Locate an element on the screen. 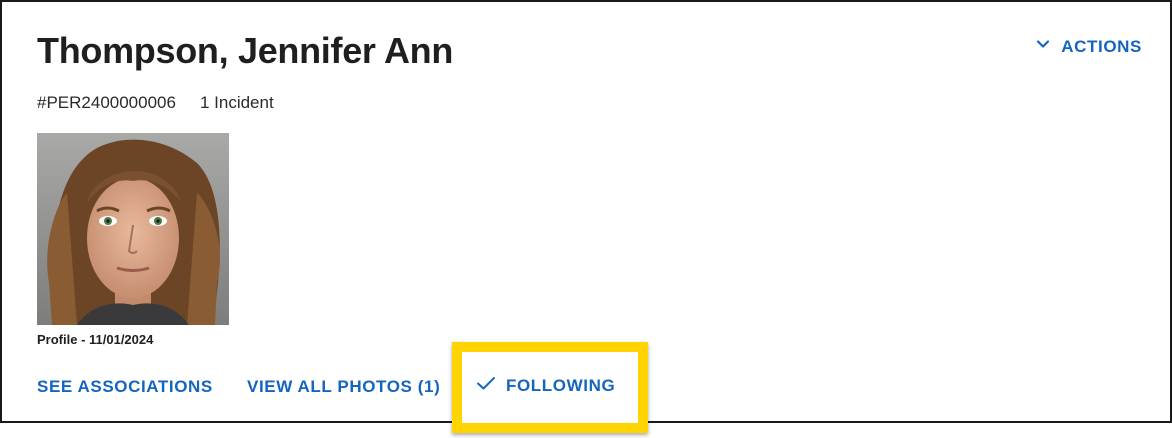  record-id: #PER2400000006 is located at coordinates (106, 102).